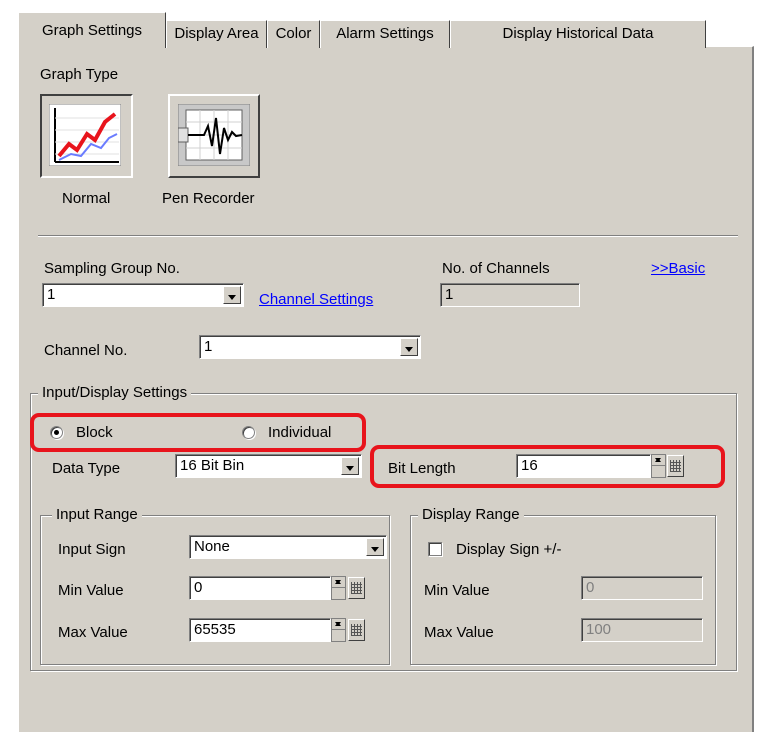 The width and height of the screenshot is (774, 732). I want to click on graph-type-normal-label: Normal, so click(86, 198).